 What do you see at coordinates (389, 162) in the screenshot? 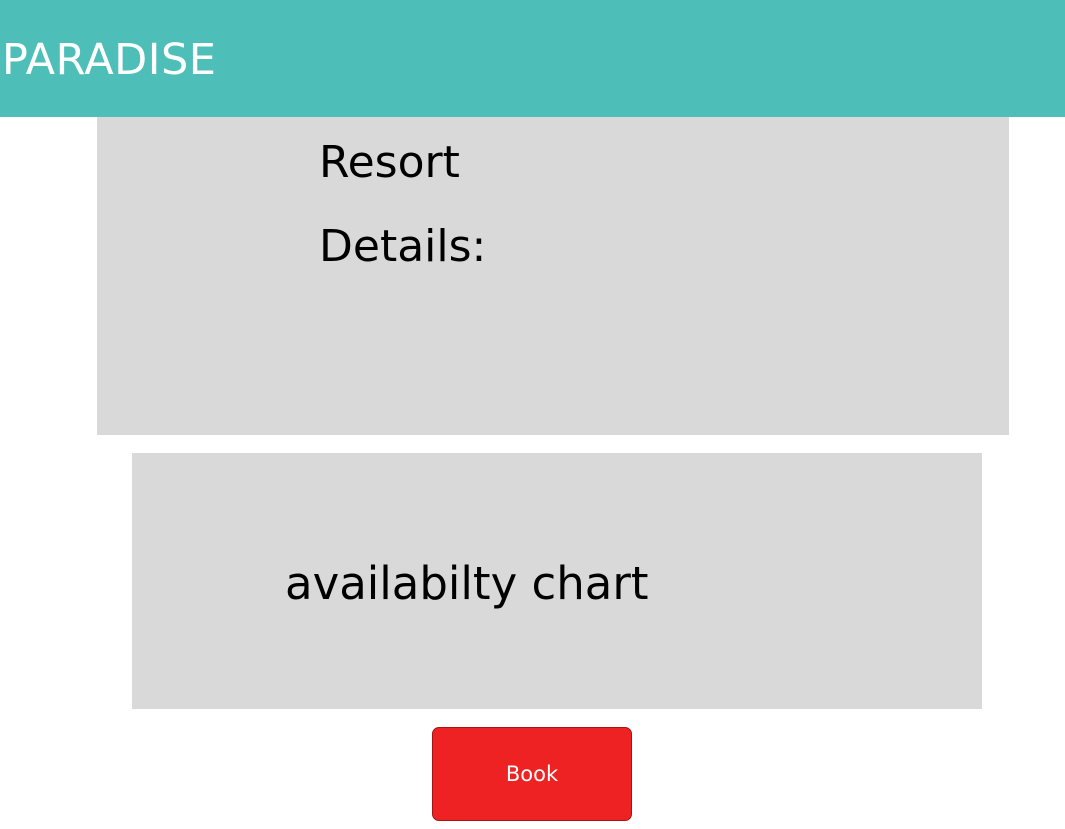
I see `resort-details-heading-line1: Resort` at bounding box center [389, 162].